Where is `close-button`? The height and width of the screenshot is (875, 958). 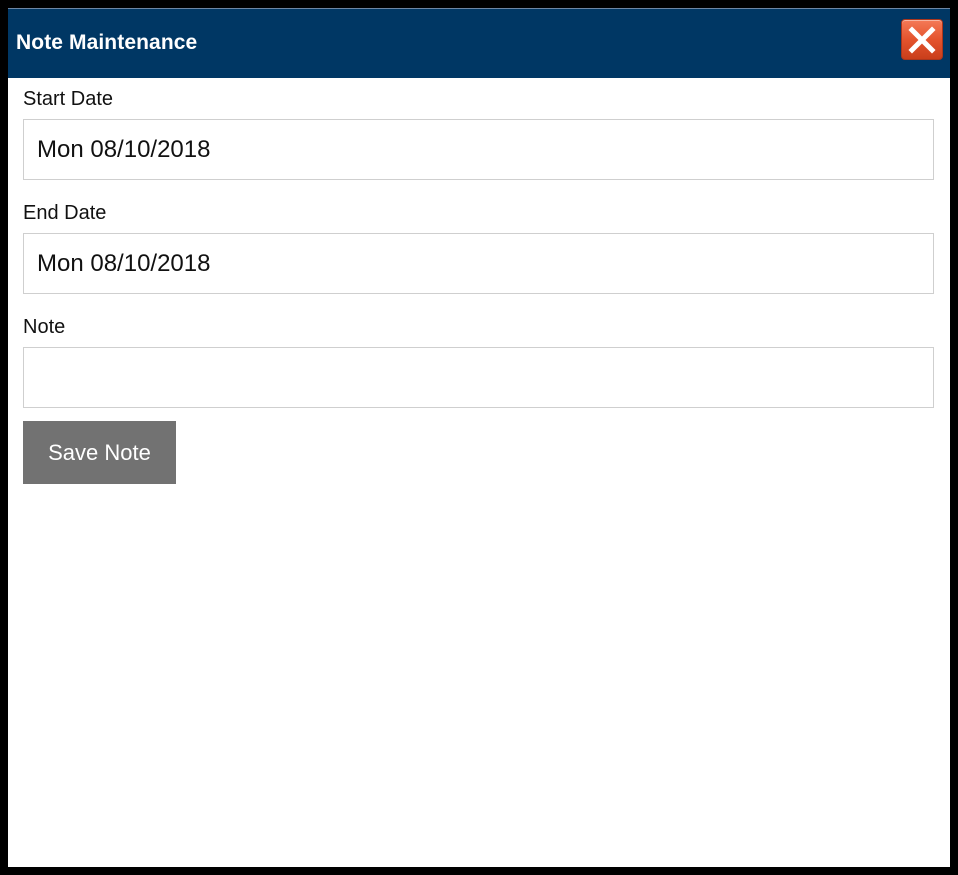
close-button is located at coordinates (922, 39).